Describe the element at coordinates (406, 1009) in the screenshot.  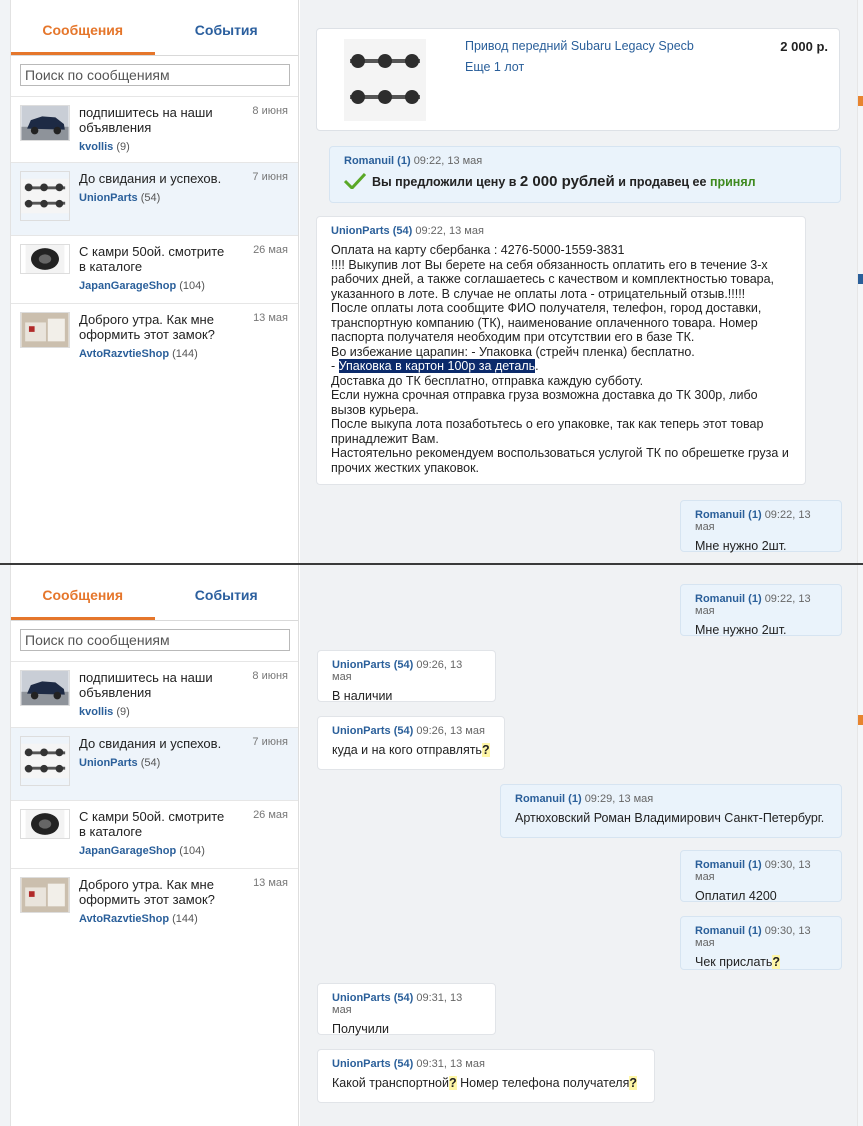
I see `seller-message: UnionParts (54) 09:31, 13 мая Получили` at that location.